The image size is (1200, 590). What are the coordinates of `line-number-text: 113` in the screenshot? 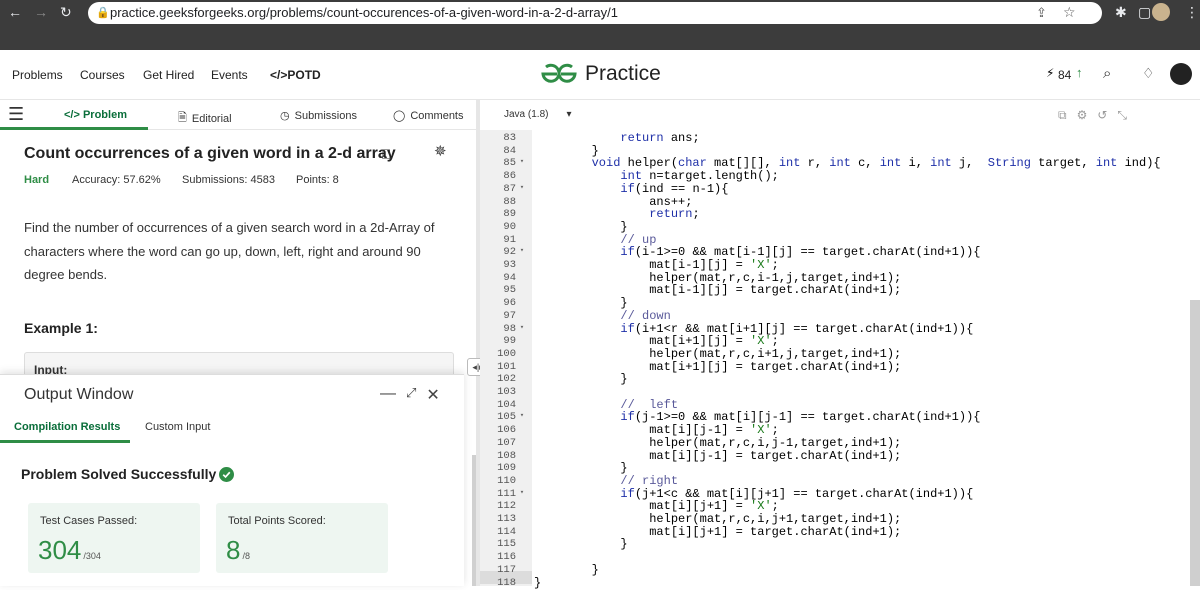 It's located at (506, 519).